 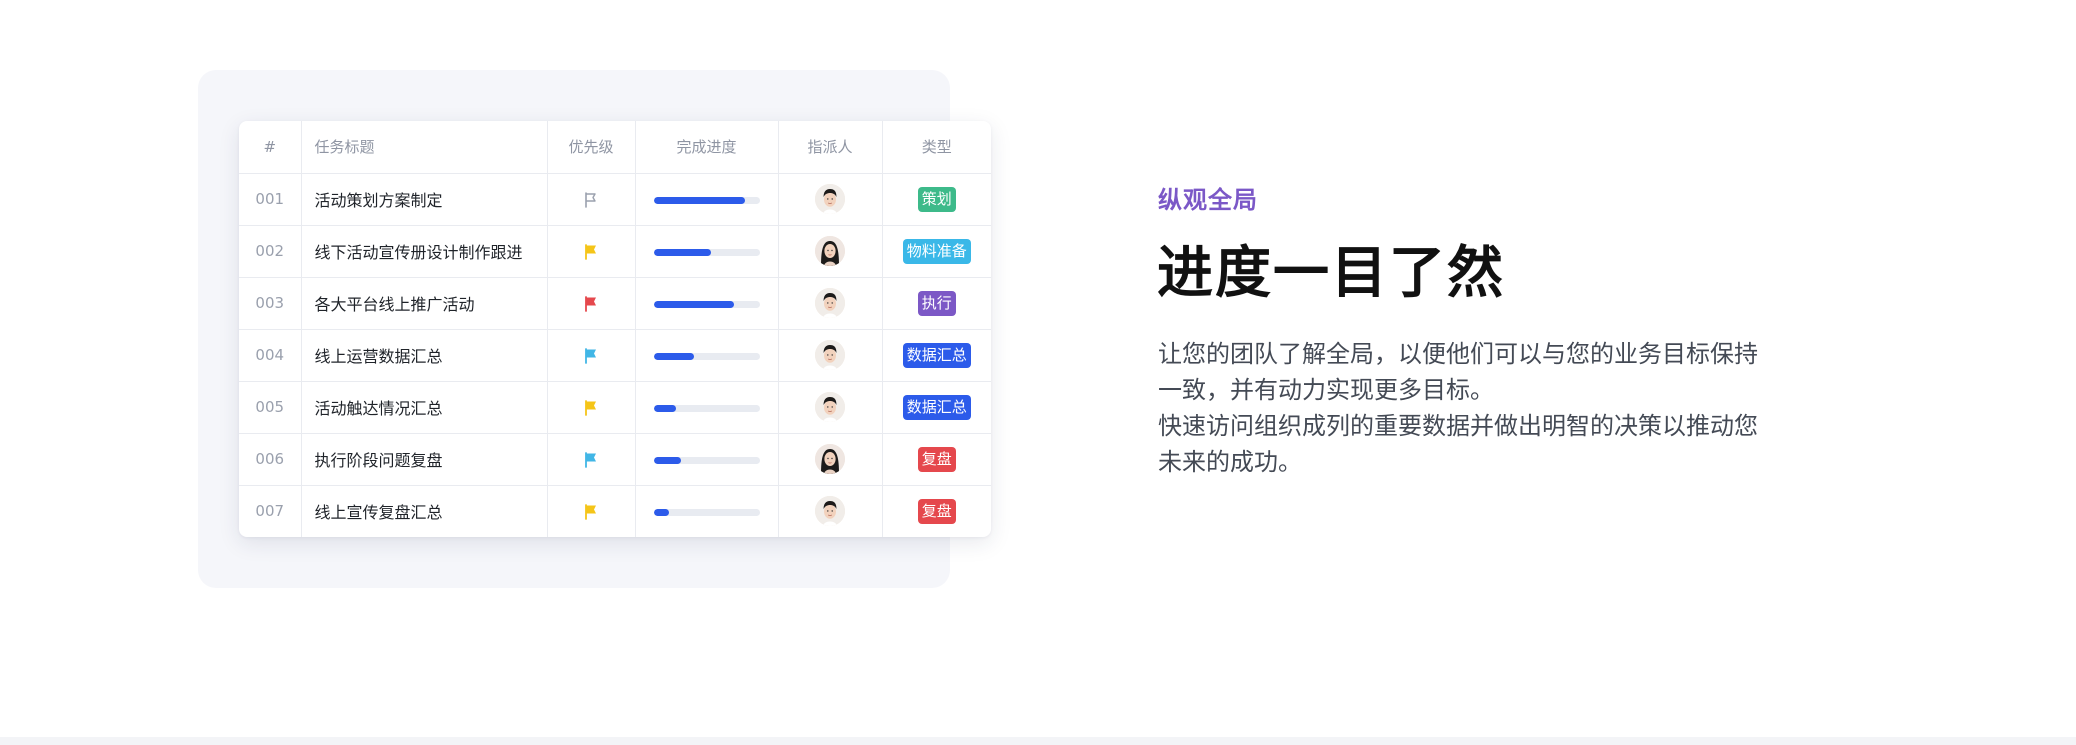 What do you see at coordinates (424, 147) in the screenshot?
I see `header-task-title: 任务标题` at bounding box center [424, 147].